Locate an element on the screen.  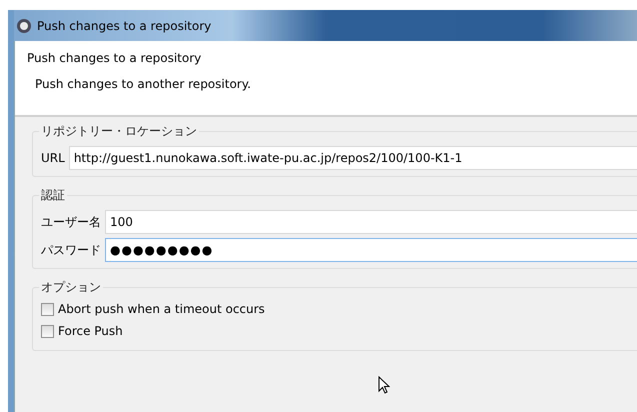
group-title: 認証 is located at coordinates (53, 195).